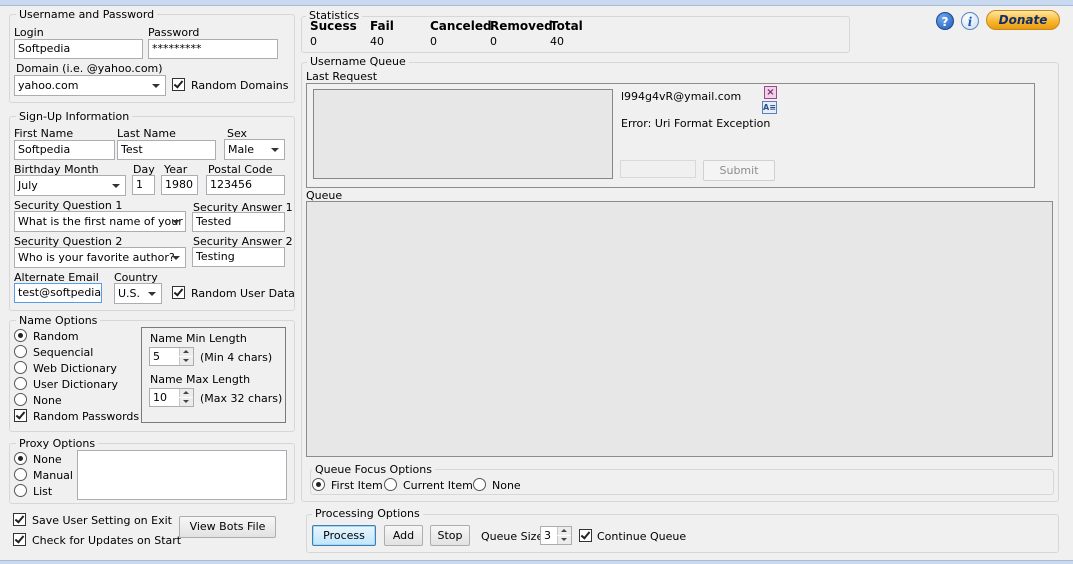 The image size is (1073, 564). I want to click on first-name-input: Softpedia, so click(64, 150).